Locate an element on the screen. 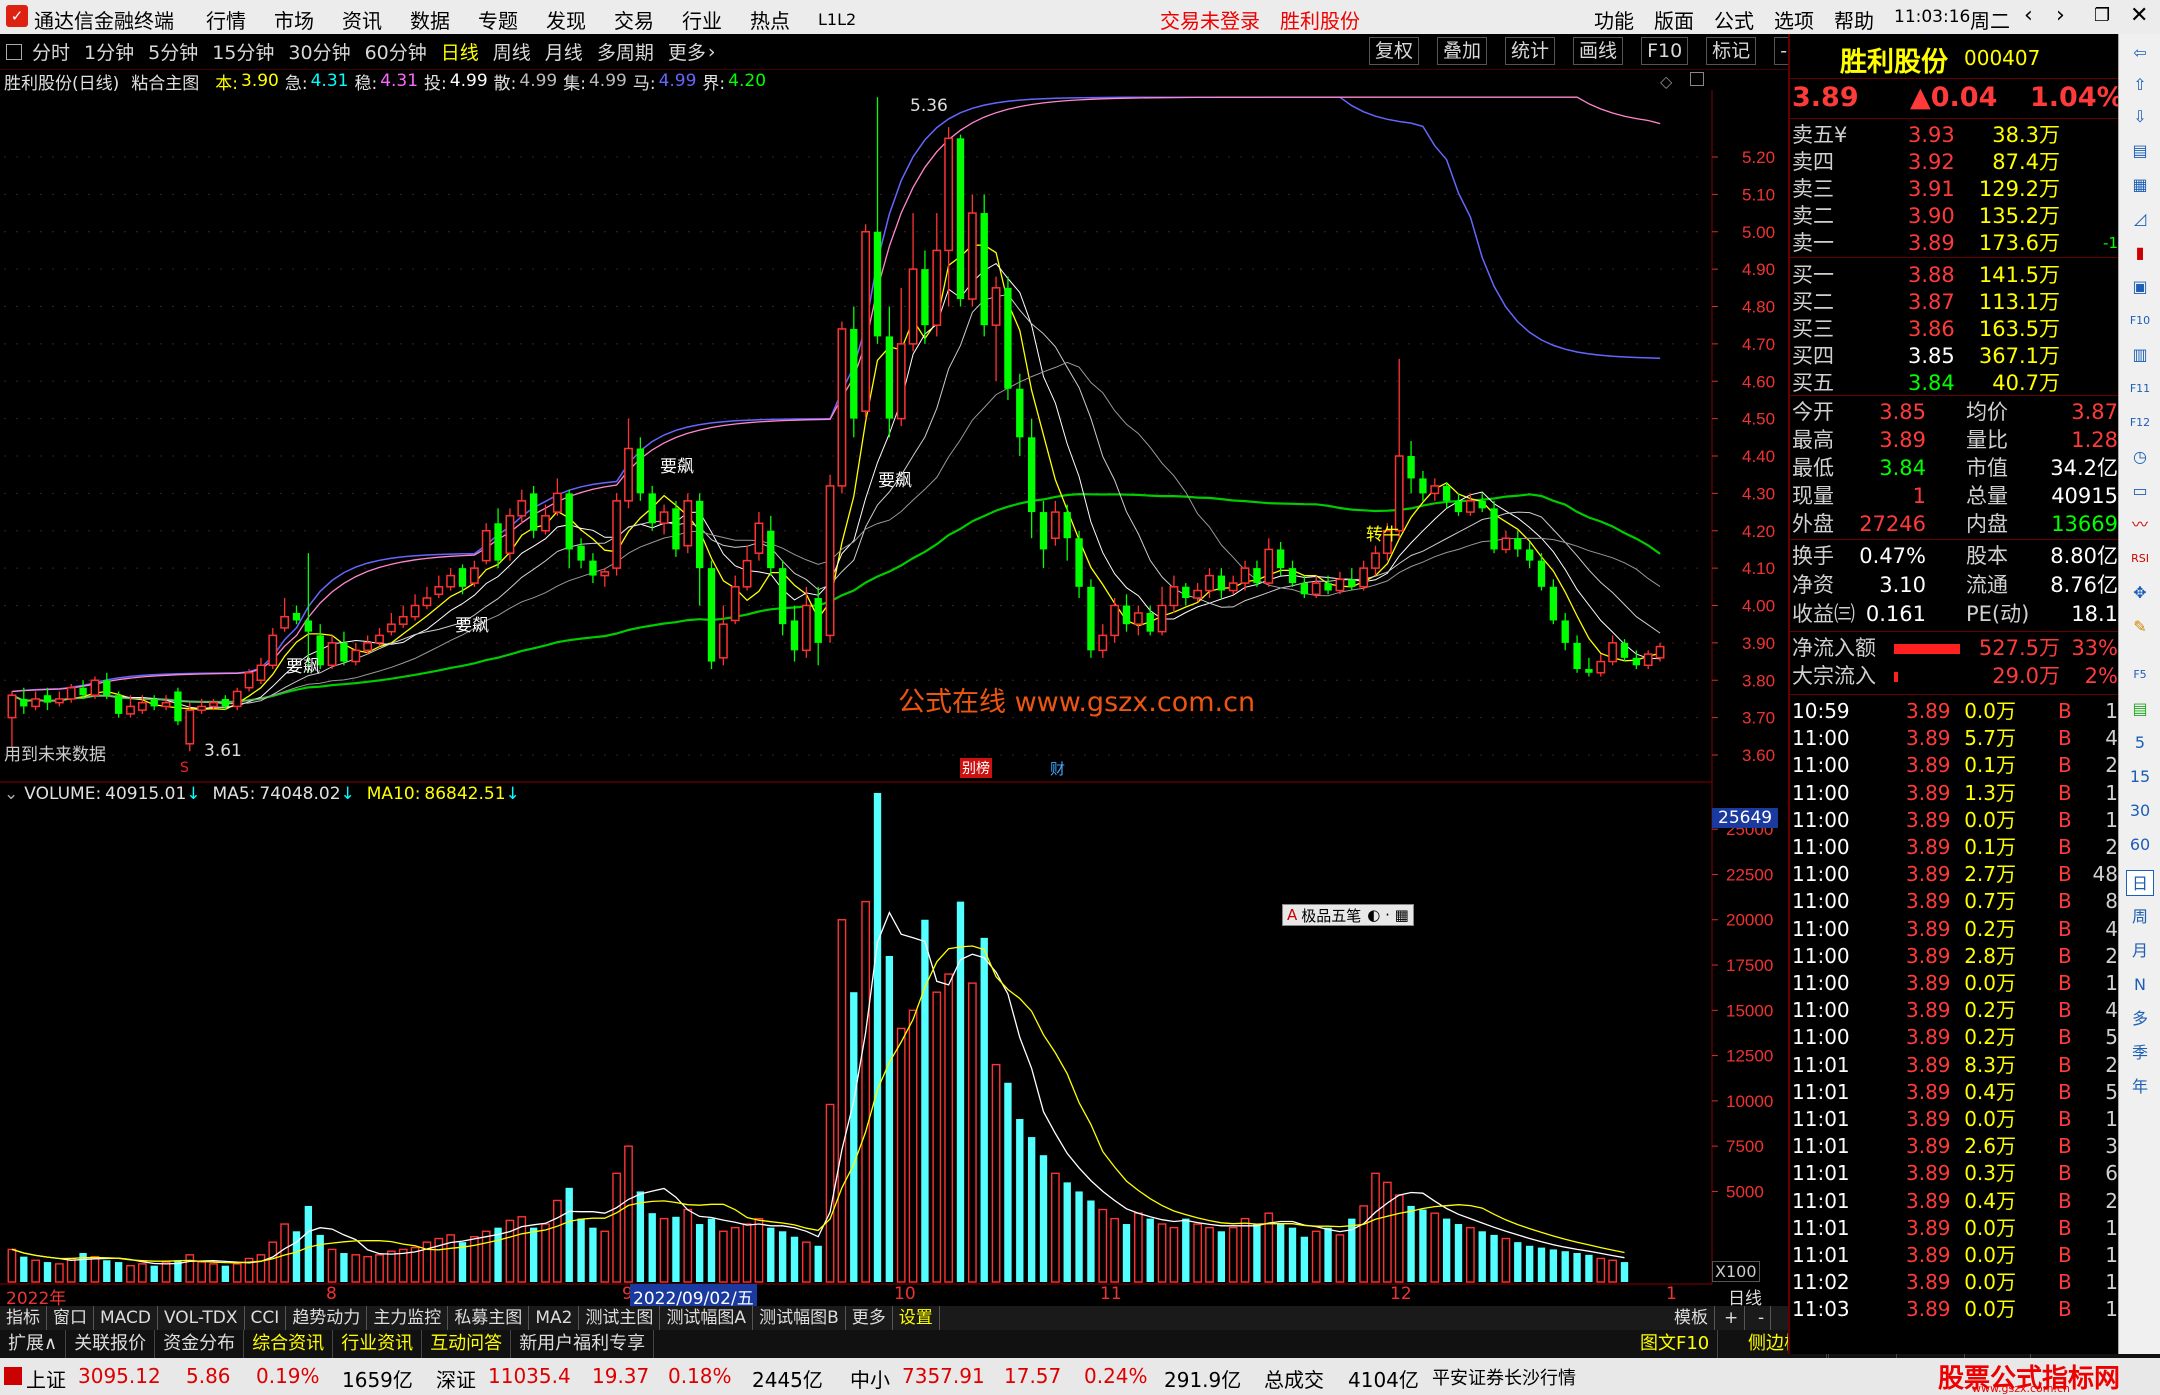  finance-marker: 财 is located at coordinates (1057, 768).